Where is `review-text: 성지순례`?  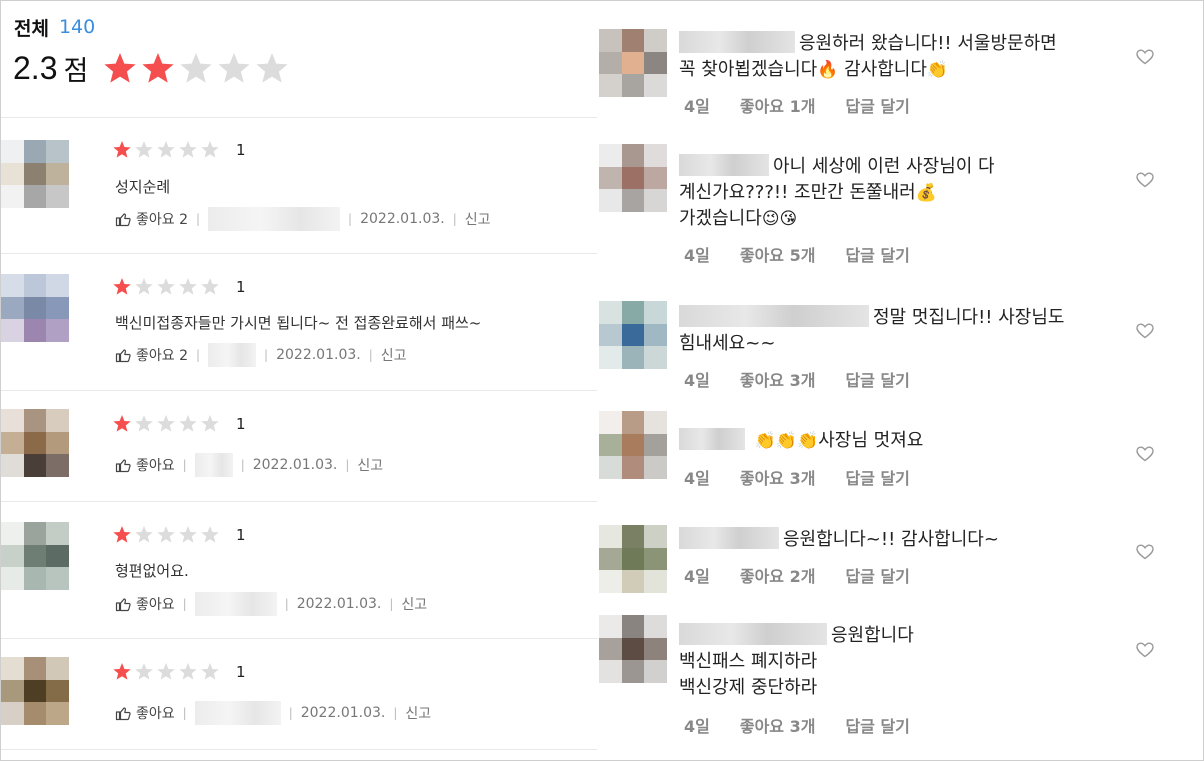 review-text: 성지순례 is located at coordinates (143, 187).